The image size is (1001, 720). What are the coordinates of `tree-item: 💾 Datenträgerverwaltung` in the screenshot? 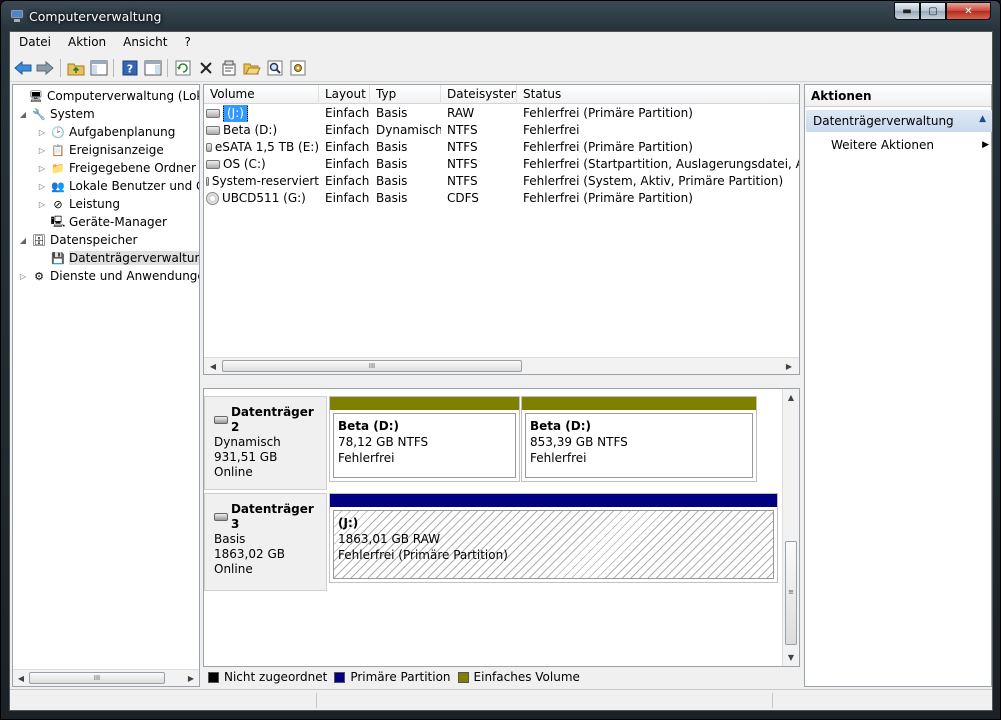 It's located at (118, 258).